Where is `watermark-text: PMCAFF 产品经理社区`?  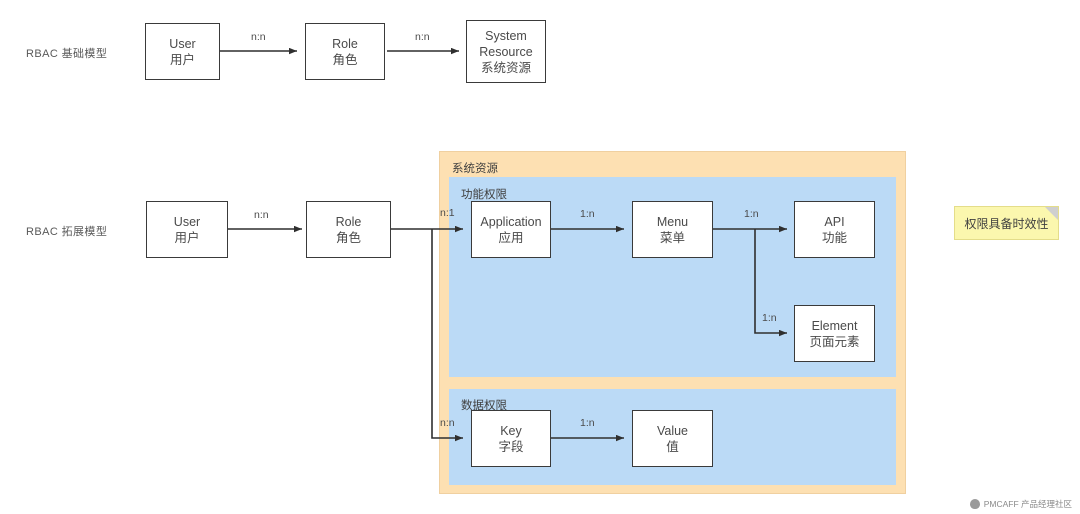
watermark-text: PMCAFF 产品经理社区 is located at coordinates (1027, 504).